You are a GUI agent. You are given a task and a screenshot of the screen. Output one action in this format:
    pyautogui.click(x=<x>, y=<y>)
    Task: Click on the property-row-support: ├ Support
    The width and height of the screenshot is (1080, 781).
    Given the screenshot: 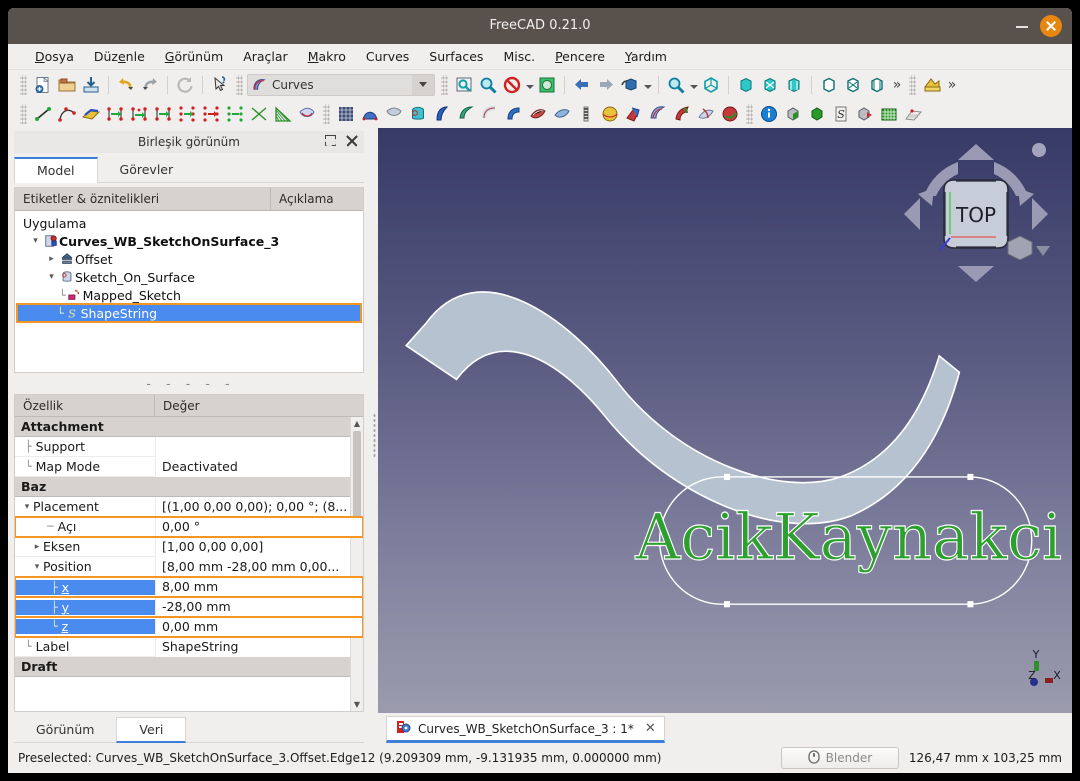 What is the action you would take?
    pyautogui.click(x=189, y=446)
    